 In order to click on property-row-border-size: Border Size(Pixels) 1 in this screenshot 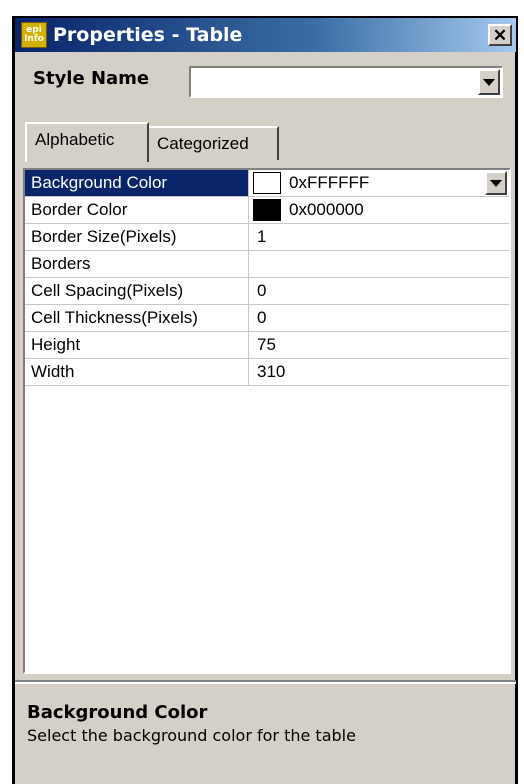, I will do `click(267, 237)`.